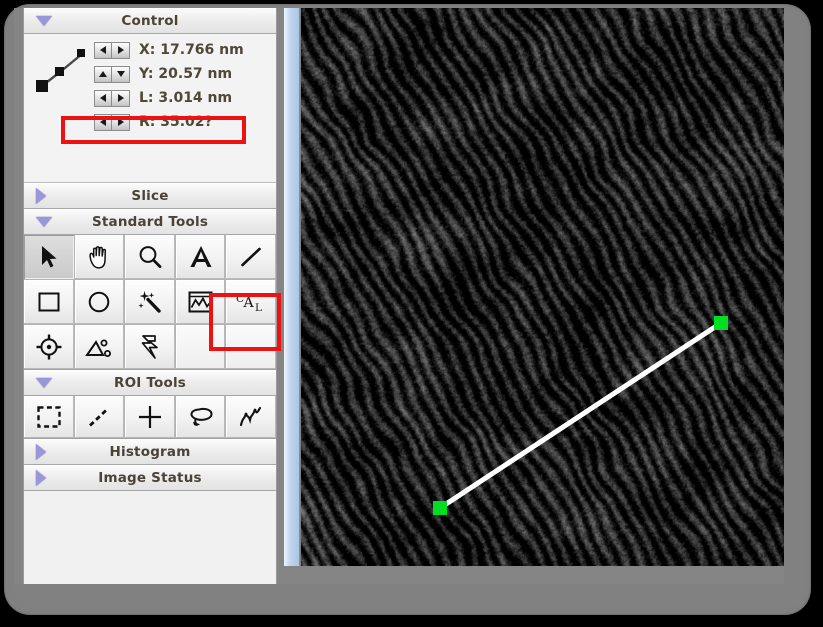 This screenshot has width=823, height=627. I want to click on y-stepper-increment, so click(103, 74).